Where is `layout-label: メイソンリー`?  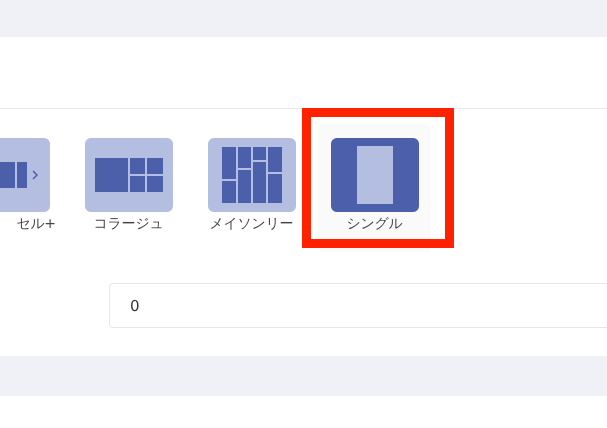 layout-label: メイソンリー is located at coordinates (252, 224).